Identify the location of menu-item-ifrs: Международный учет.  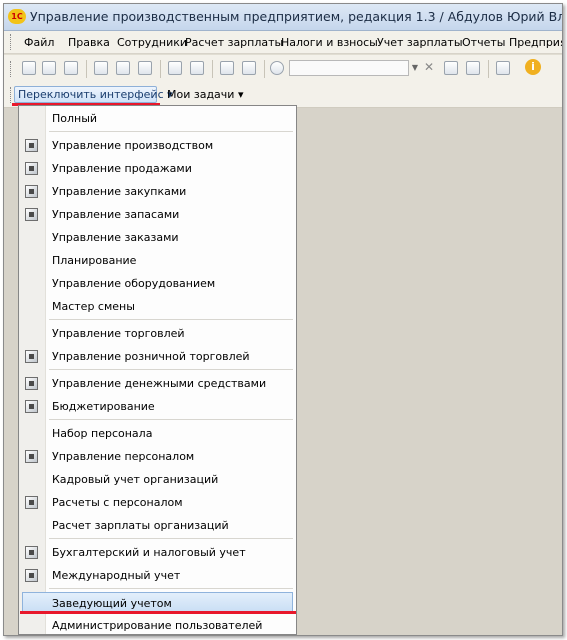
(157, 576).